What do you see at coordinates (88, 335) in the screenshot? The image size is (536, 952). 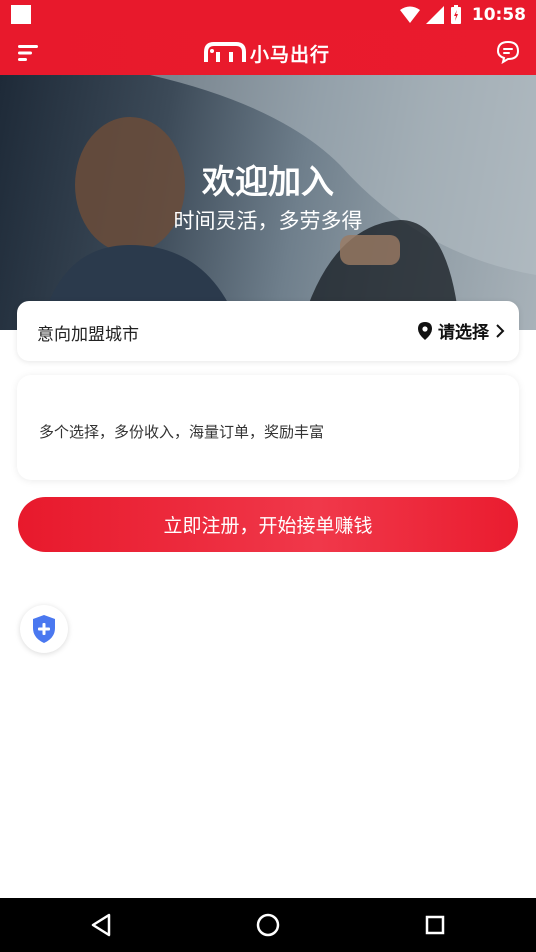 I see `city-label: 意向加盟城市` at bounding box center [88, 335].